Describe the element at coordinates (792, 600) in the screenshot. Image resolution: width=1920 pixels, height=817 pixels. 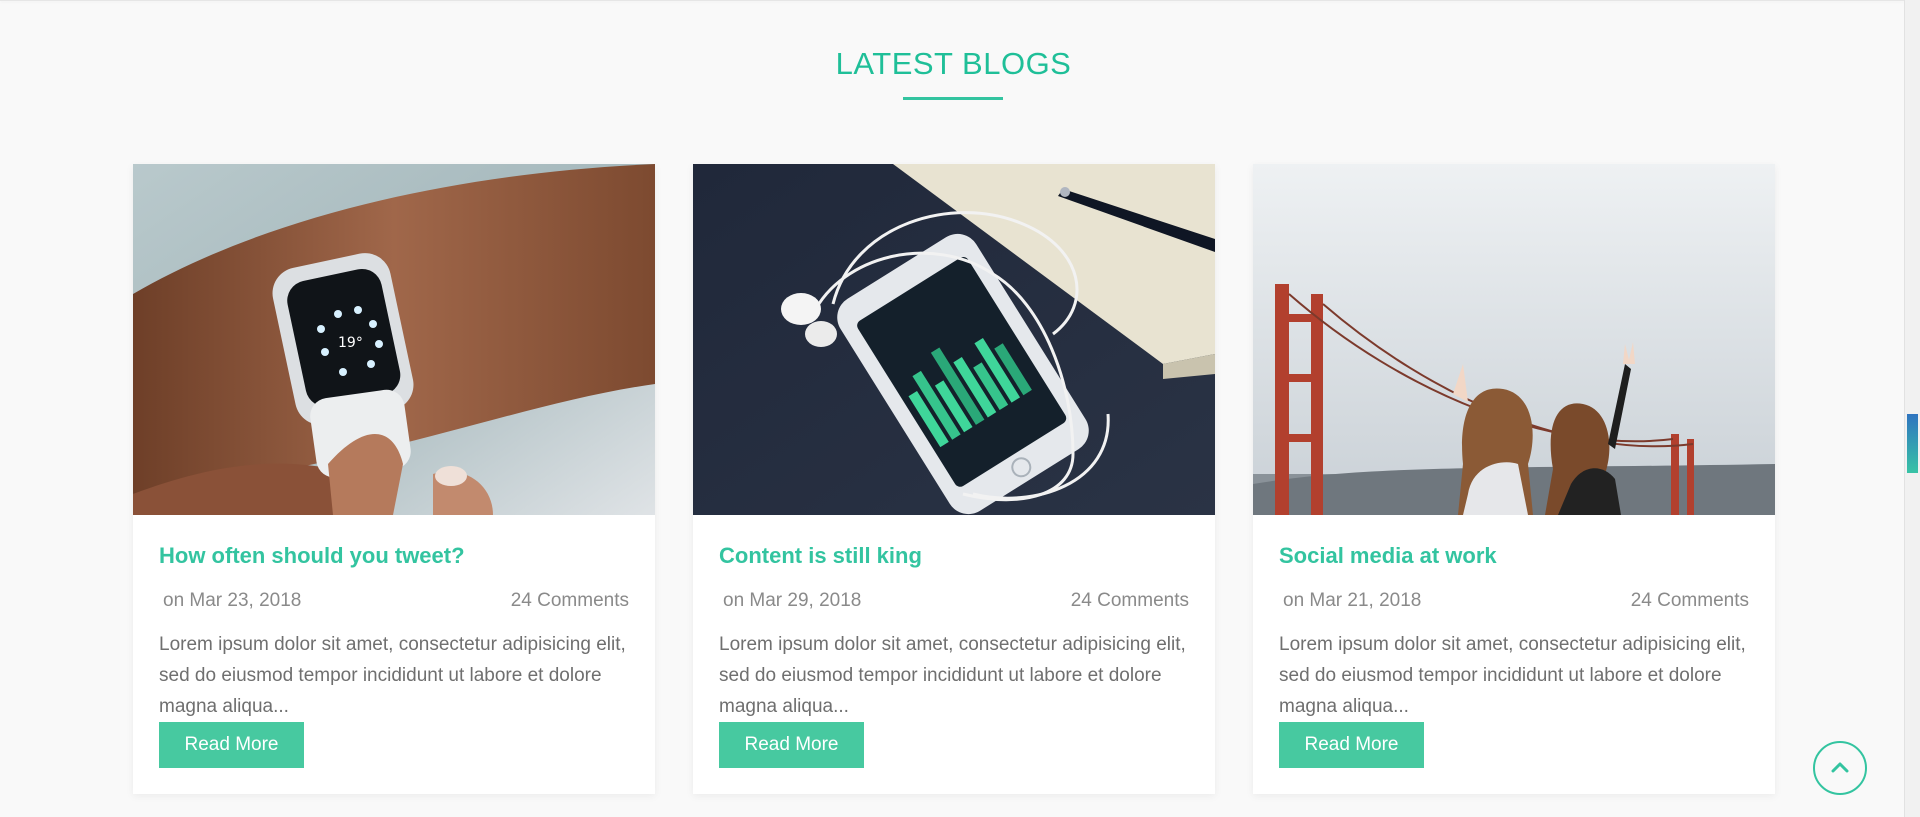
I see `blog-date: on Mar 29, 2018` at that location.